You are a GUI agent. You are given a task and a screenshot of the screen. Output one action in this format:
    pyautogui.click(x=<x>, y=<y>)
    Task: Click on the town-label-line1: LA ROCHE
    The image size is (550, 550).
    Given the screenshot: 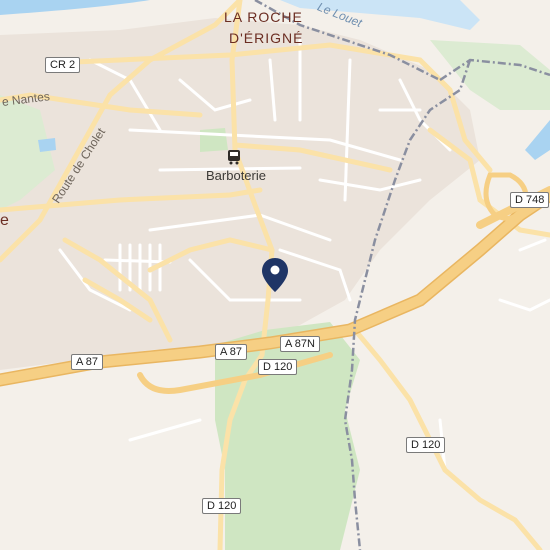 What is the action you would take?
    pyautogui.click(x=263, y=17)
    